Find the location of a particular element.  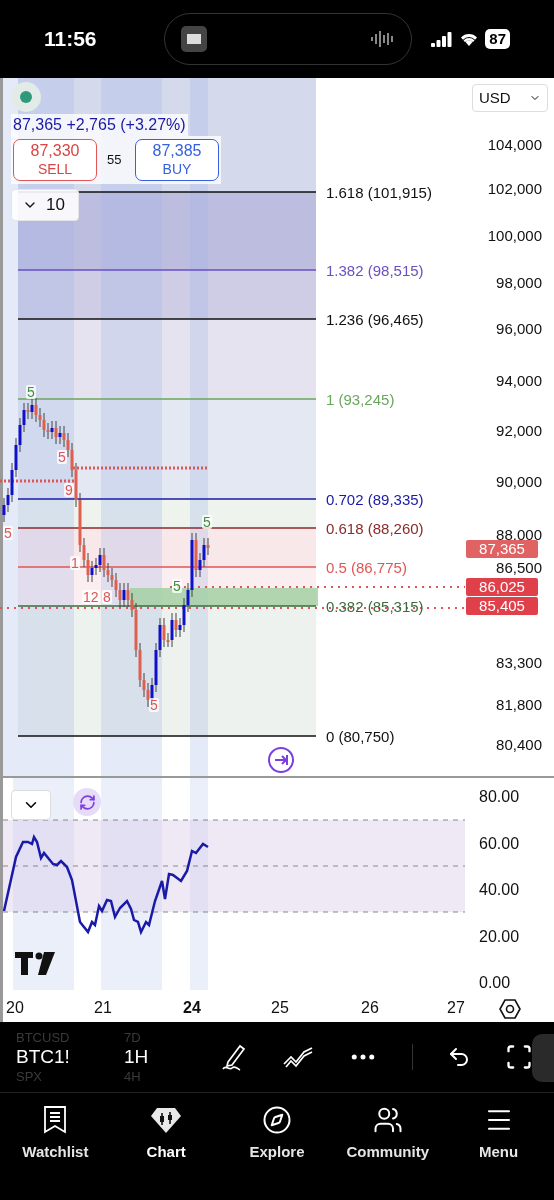

oscillator-axis-label: 20.00 is located at coordinates (499, 936).